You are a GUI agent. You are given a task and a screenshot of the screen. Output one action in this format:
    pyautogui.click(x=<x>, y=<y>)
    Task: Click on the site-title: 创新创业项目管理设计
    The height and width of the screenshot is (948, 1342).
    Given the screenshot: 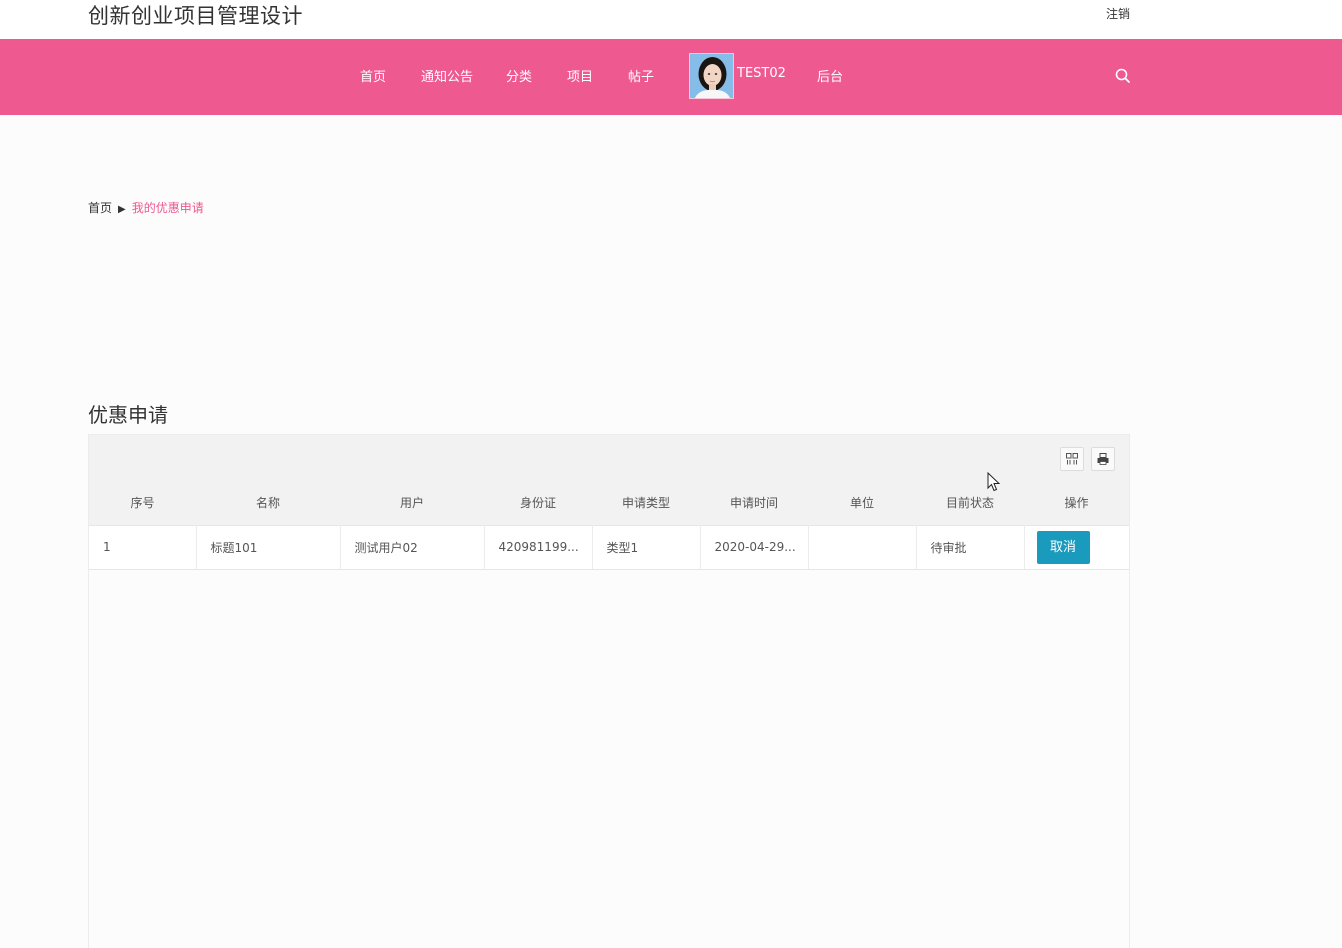 What is the action you would take?
    pyautogui.click(x=195, y=16)
    